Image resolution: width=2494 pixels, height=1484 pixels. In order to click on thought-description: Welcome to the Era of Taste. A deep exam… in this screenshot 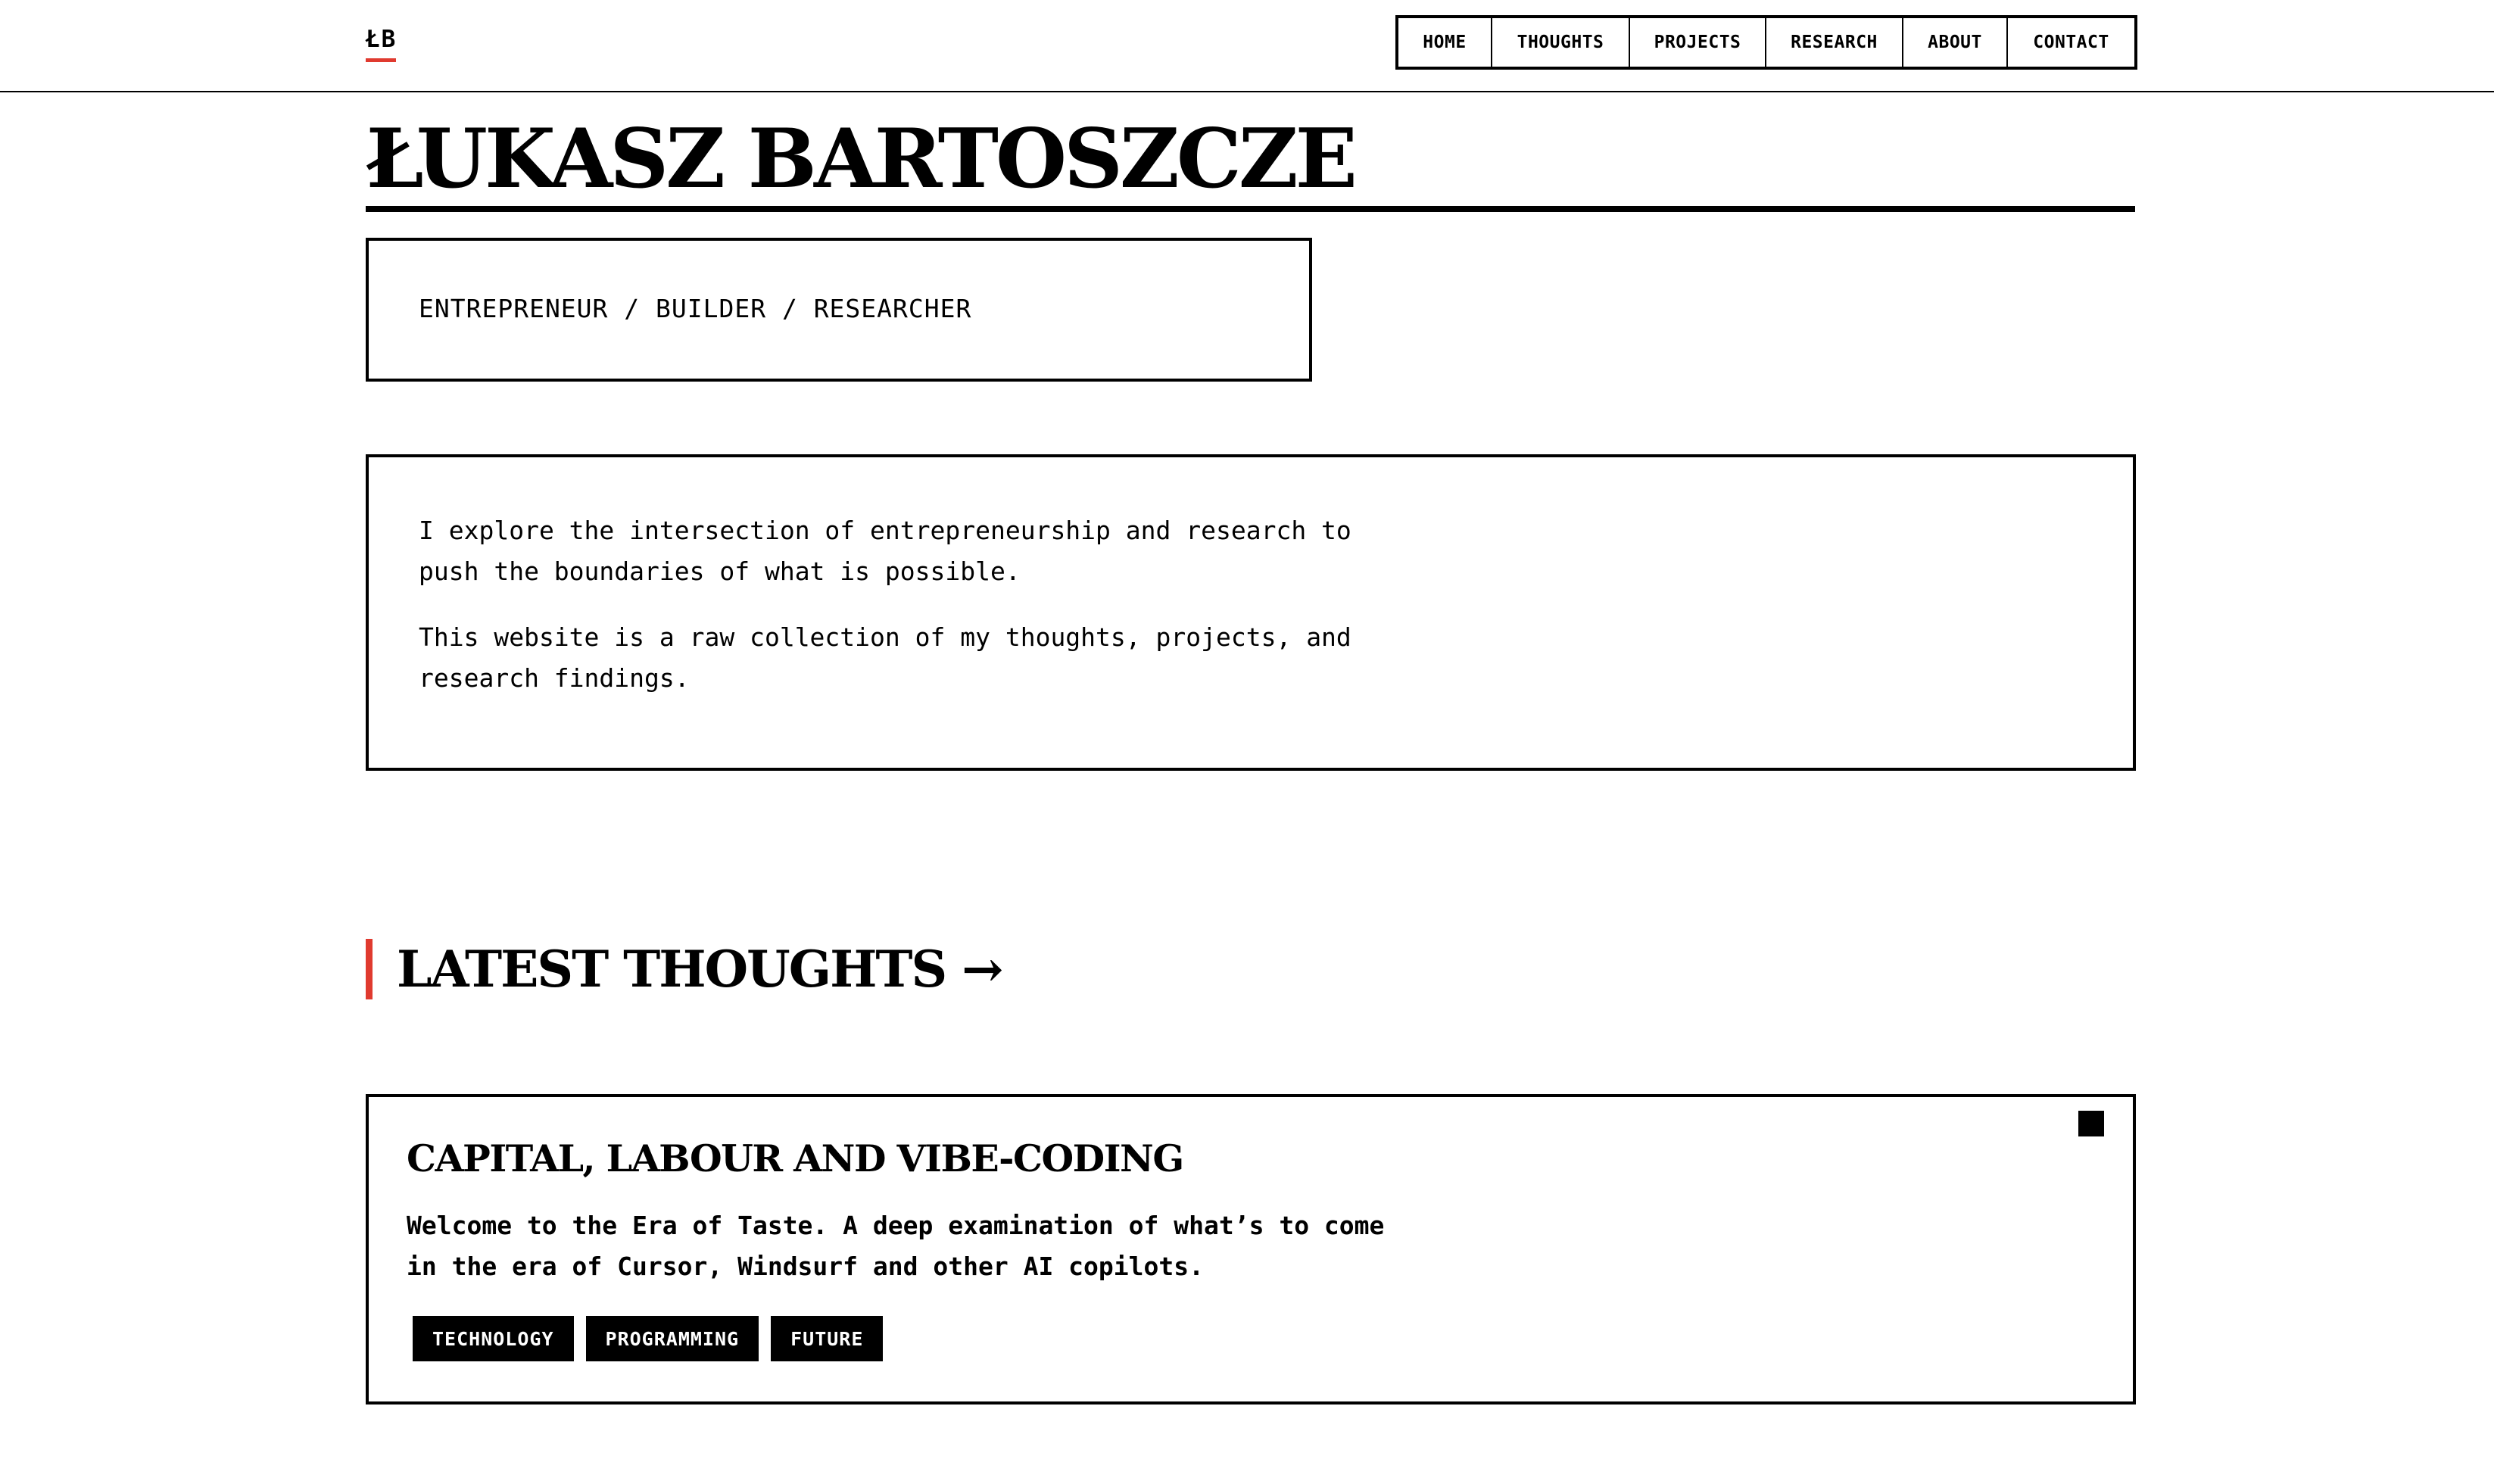, I will do `click(896, 1246)`.